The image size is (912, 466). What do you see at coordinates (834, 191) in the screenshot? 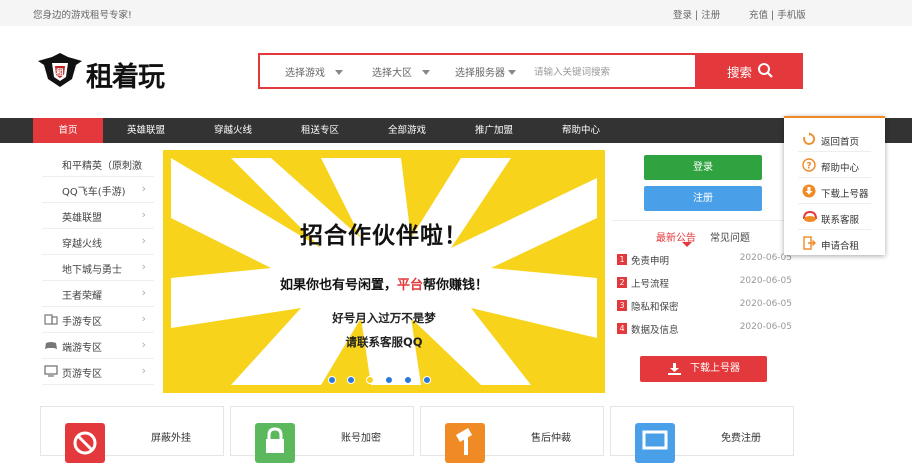
I see `float-item-download: 下载上号器` at bounding box center [834, 191].